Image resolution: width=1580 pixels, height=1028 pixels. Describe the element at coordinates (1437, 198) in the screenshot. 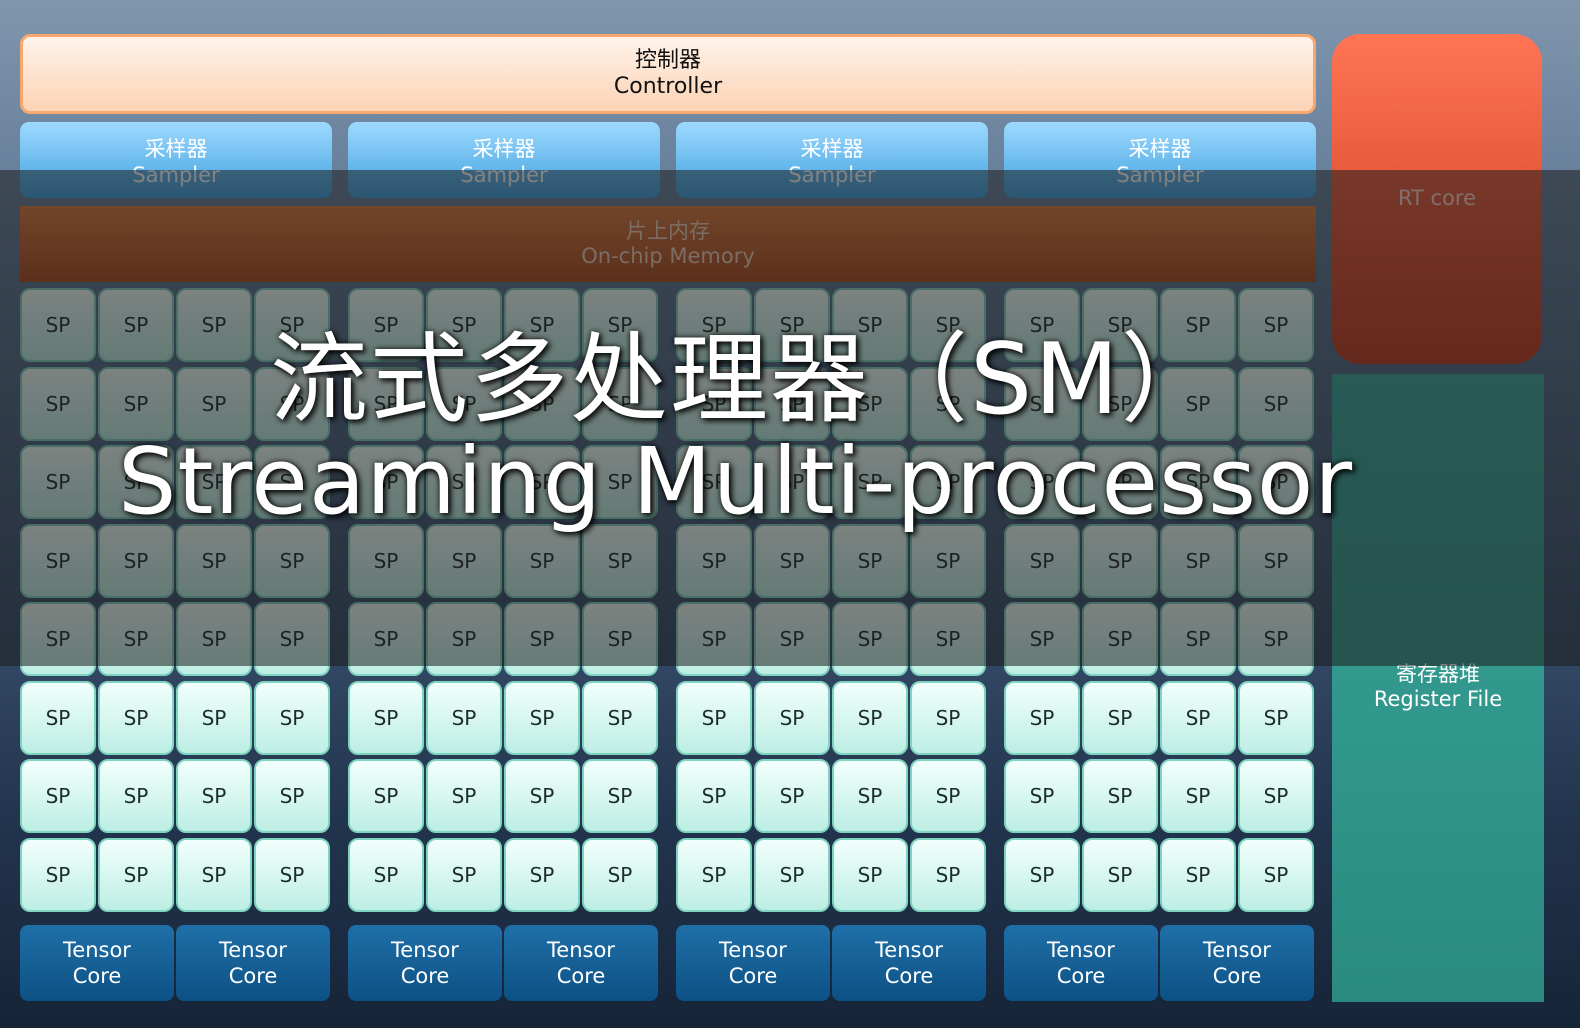

I see `rt-core-label: RT core` at that location.